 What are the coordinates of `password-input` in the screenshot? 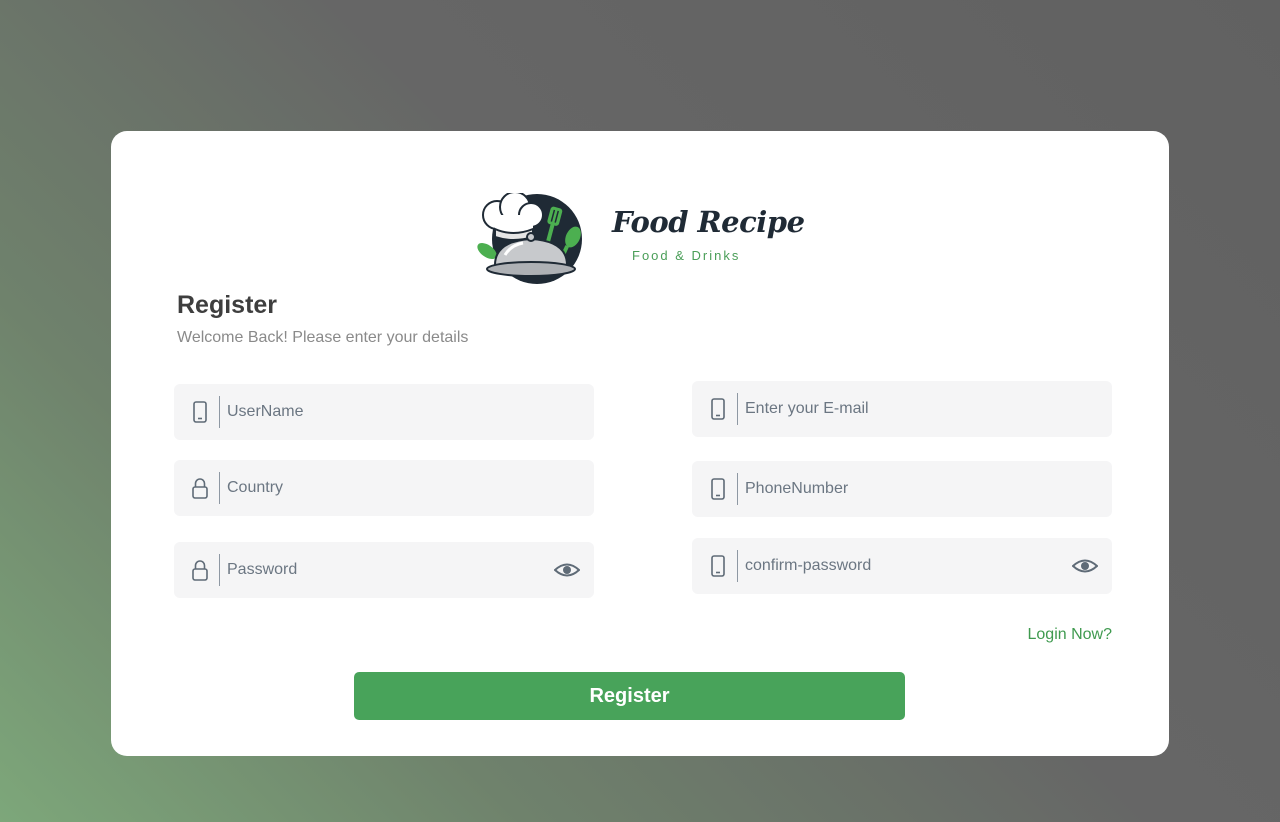 It's located at (387, 570).